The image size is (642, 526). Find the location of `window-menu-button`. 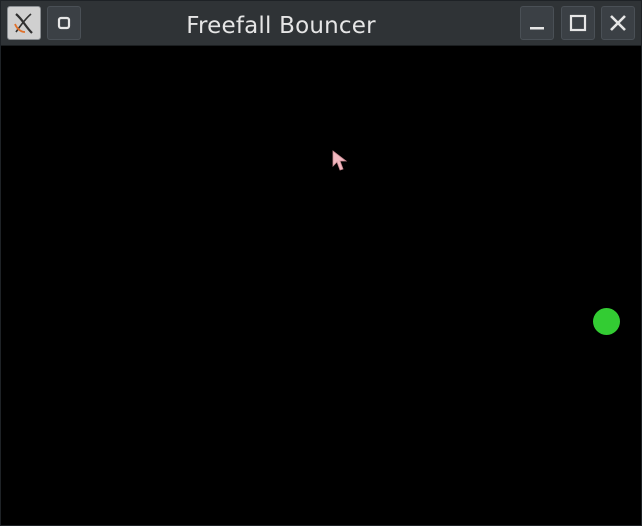

window-menu-button is located at coordinates (64, 23).